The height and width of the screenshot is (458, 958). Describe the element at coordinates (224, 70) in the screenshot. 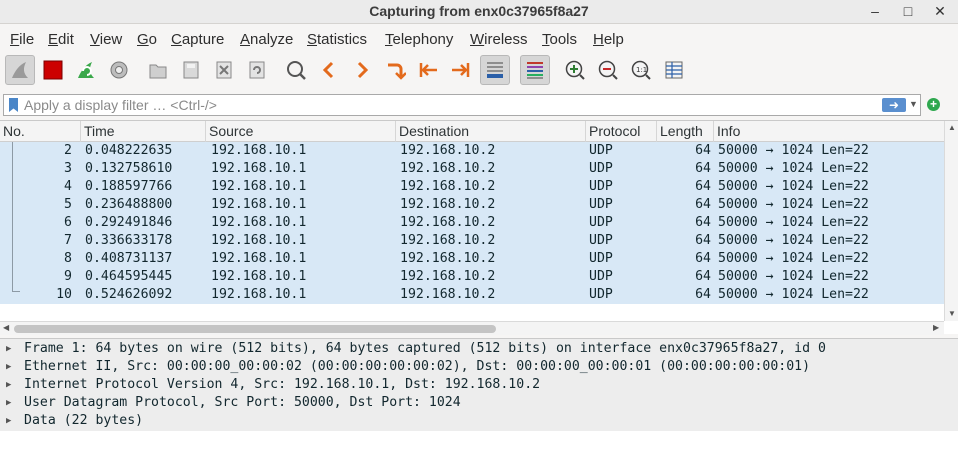

I see `close-file-button` at that location.